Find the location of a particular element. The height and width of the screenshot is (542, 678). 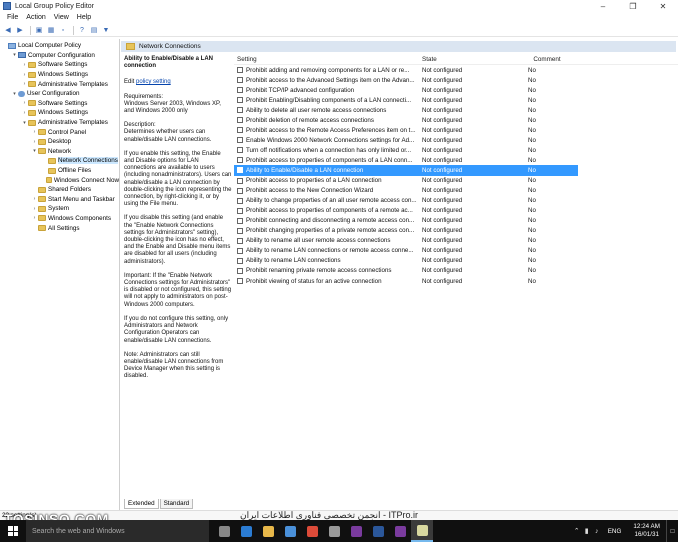

tree-item: › Desktop is located at coordinates (59, 142).